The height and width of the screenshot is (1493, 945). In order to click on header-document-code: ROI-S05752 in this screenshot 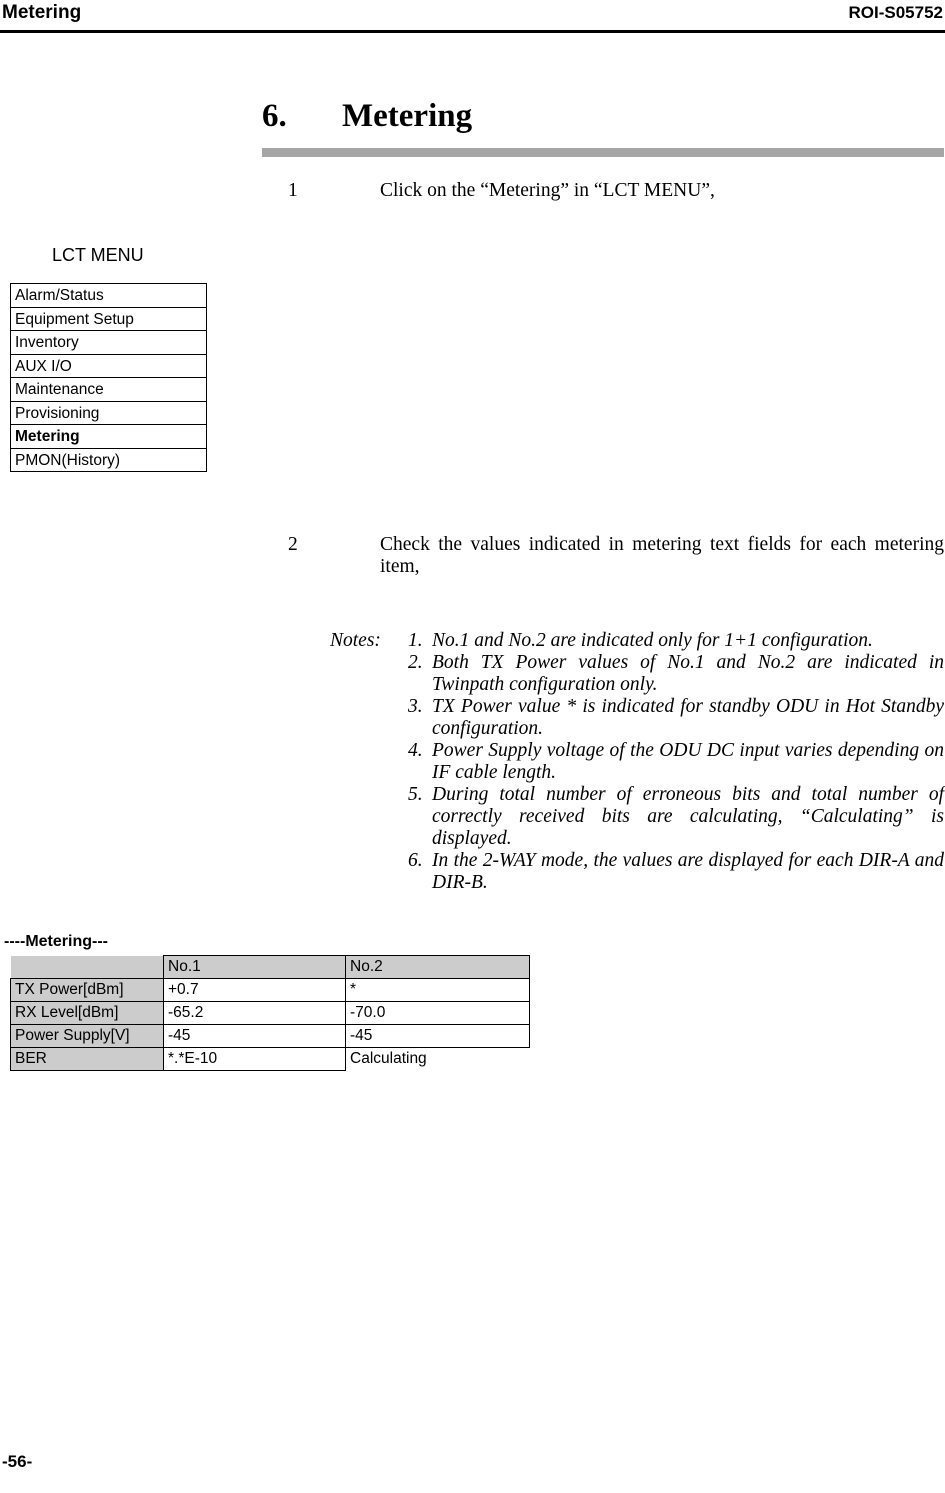, I will do `click(896, 12)`.